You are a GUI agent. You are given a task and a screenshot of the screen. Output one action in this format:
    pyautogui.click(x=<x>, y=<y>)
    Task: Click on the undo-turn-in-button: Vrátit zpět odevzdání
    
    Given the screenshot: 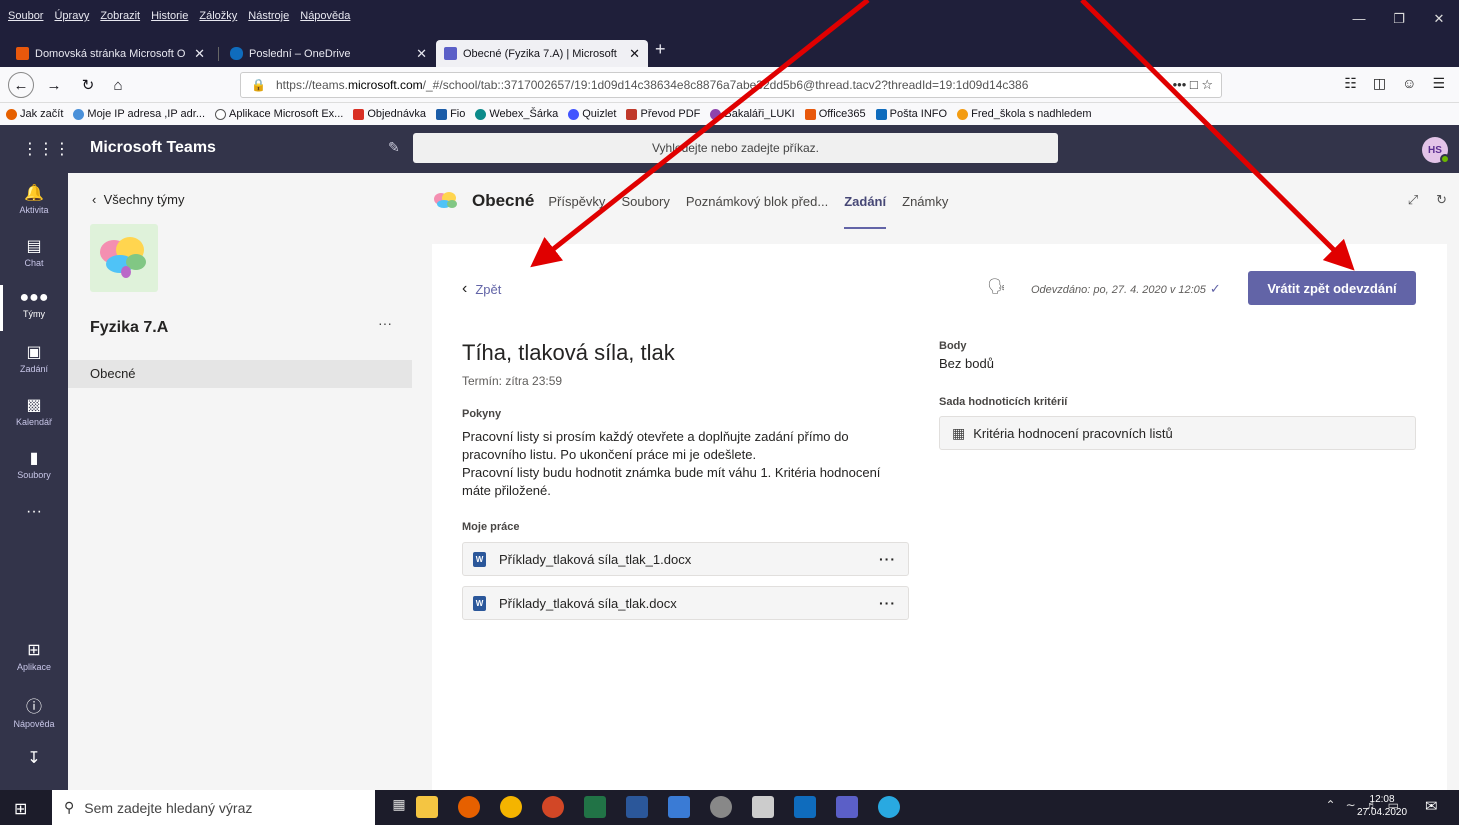 What is the action you would take?
    pyautogui.click(x=1332, y=288)
    